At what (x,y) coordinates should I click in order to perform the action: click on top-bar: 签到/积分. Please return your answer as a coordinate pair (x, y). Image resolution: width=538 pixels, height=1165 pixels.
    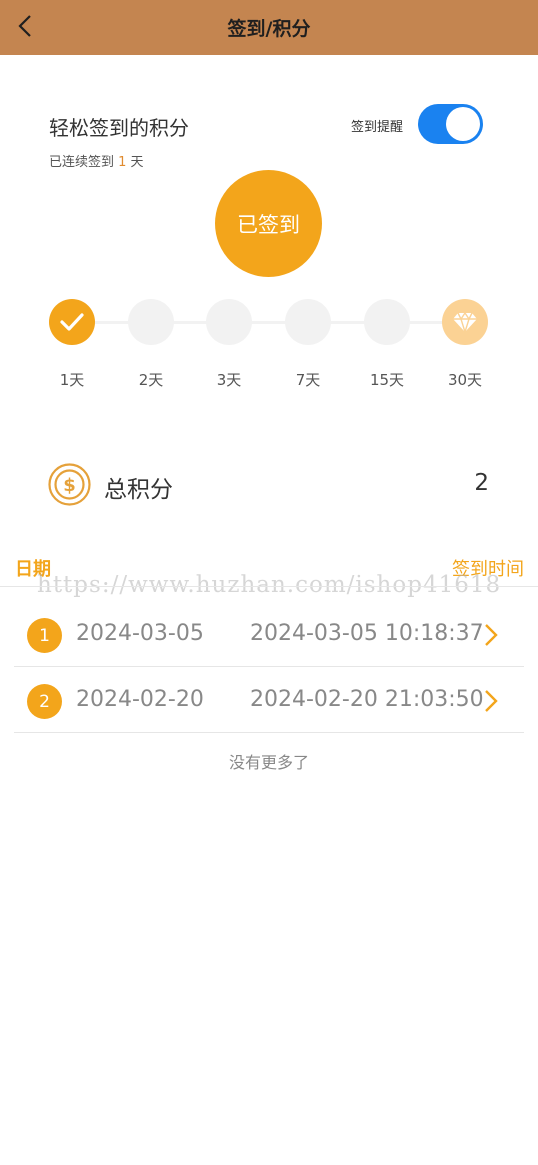
    Looking at the image, I should click on (269, 27).